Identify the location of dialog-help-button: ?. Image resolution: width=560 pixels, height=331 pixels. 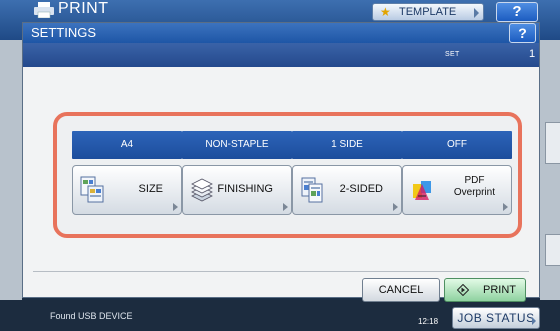
(522, 33).